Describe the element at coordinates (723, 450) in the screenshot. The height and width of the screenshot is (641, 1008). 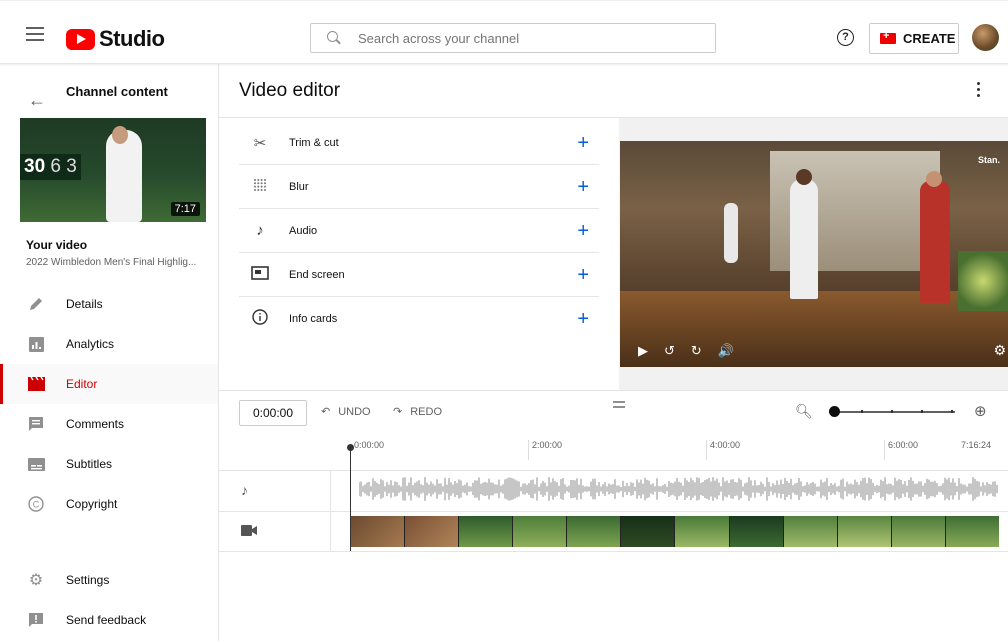
I see `ruler-label: 4:00:00` at that location.